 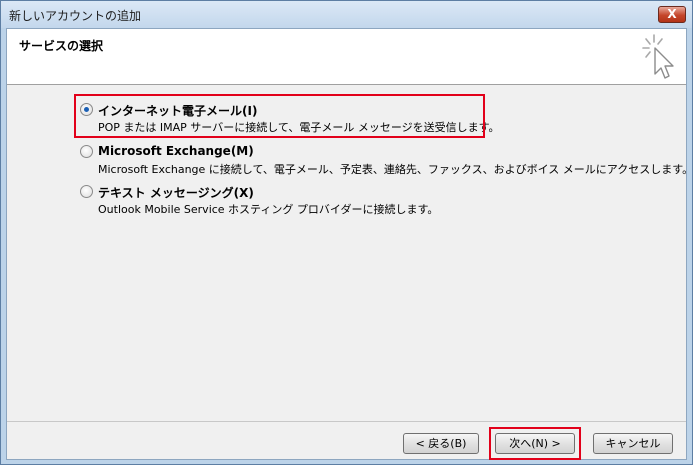 I want to click on close-icon: X, so click(x=672, y=14).